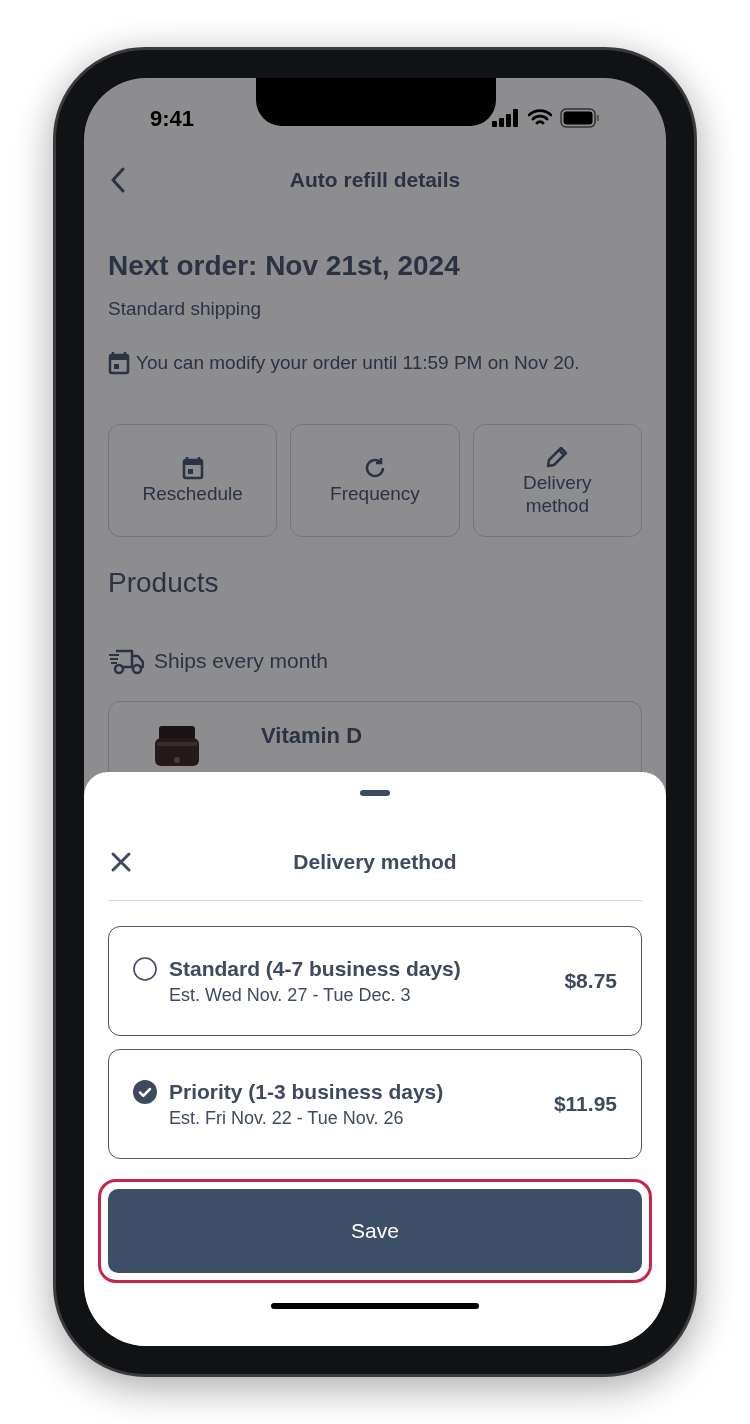 The width and height of the screenshot is (750, 1424). I want to click on delivery-option: Standard (4-7 business days) Est. Wed Nov. 27 - Tue Dec. 3 $8.75, so click(375, 981).